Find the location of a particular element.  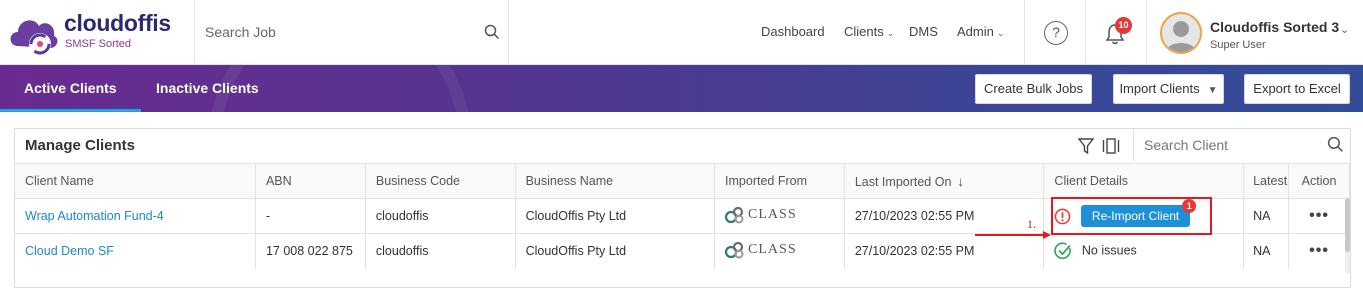

abn-cell: - is located at coordinates (310, 216).